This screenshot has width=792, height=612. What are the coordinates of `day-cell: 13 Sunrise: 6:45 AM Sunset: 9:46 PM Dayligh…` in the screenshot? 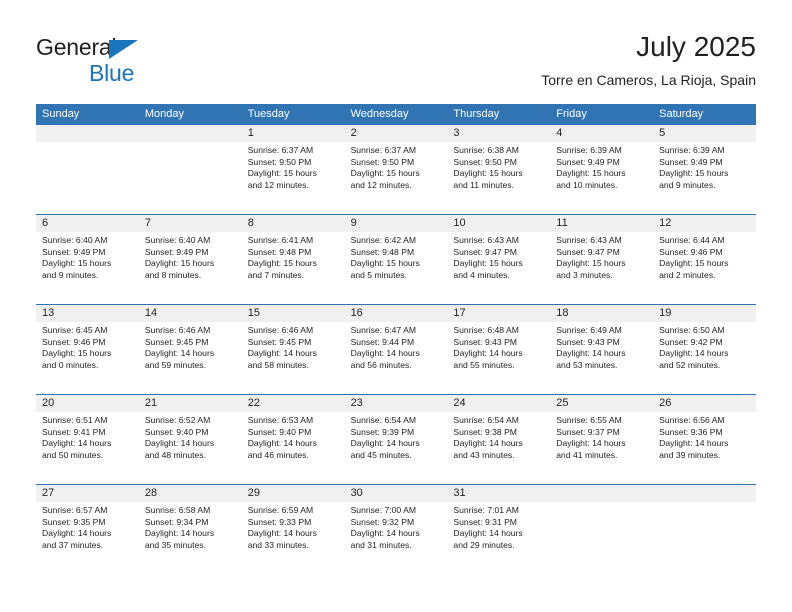 It's located at (87, 349).